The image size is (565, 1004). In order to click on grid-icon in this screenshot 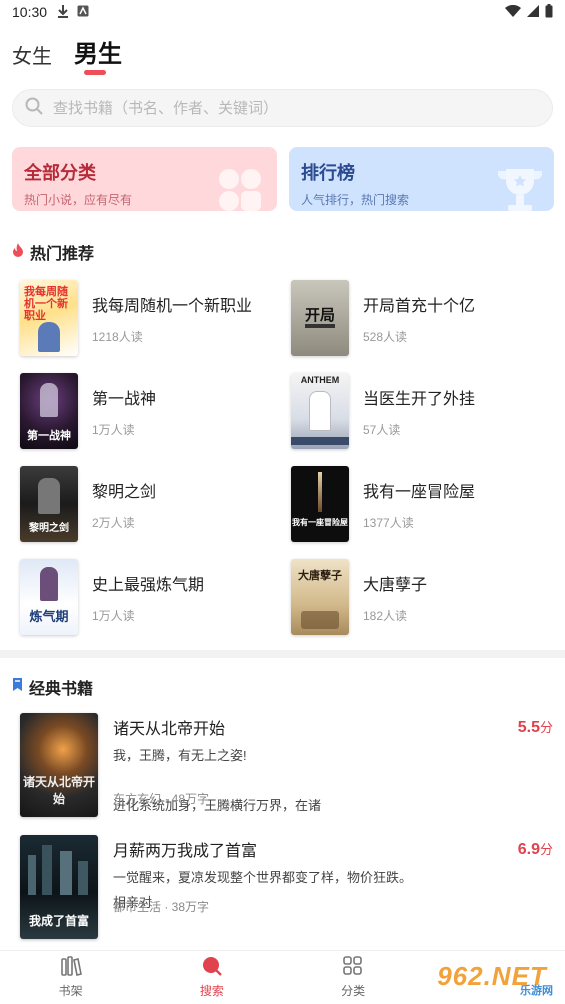, I will do `click(353, 967)`.